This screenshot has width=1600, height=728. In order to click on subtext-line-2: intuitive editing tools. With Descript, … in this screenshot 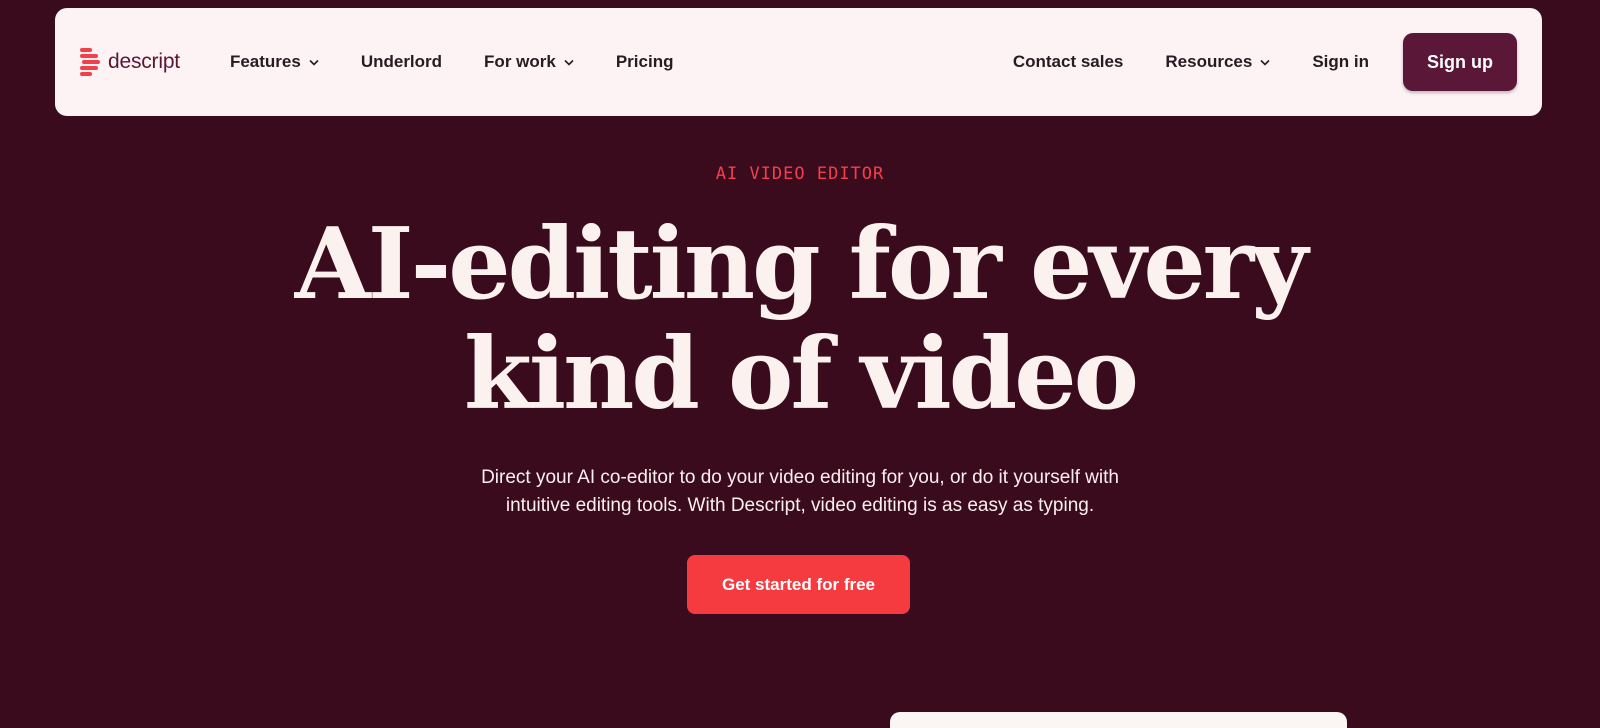, I will do `click(800, 505)`.